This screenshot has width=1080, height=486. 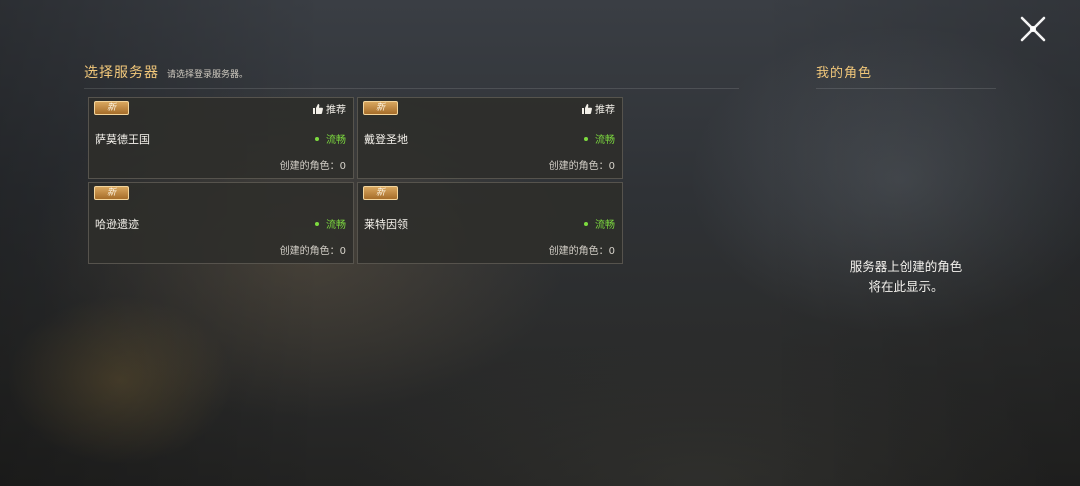 I want to click on server-card-laitein: 新 莱特因领 流畅 创建的角色：0, so click(x=490, y=223).